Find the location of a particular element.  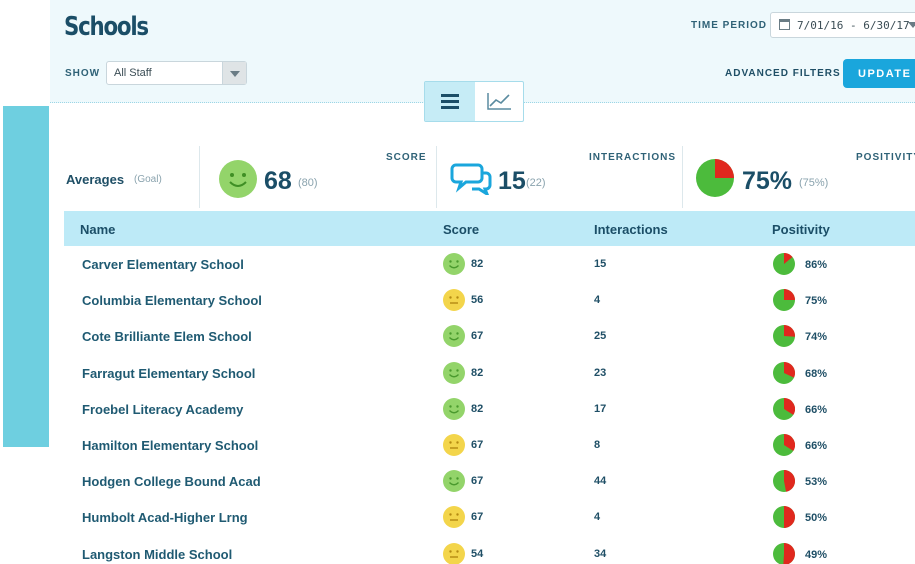

table-row: Columbia Elementary School 56 4 75% is located at coordinates (489, 300).